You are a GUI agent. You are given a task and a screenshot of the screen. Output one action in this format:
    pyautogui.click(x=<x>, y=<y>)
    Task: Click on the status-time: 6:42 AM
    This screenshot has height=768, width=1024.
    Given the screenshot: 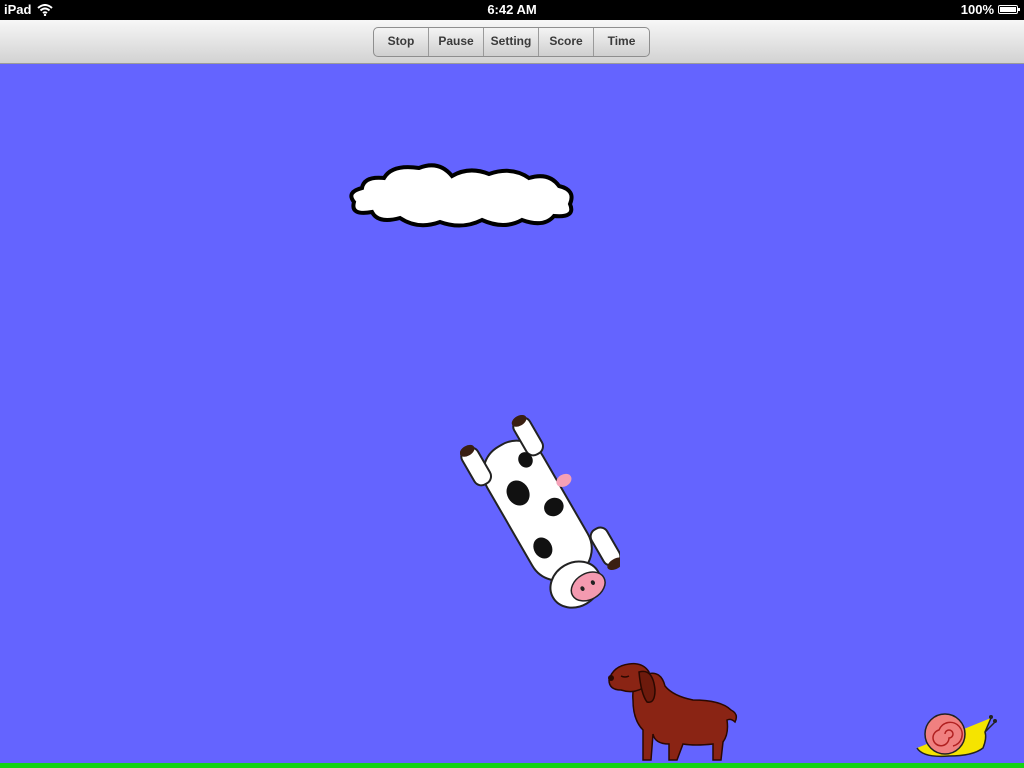 What is the action you would take?
    pyautogui.click(x=512, y=9)
    